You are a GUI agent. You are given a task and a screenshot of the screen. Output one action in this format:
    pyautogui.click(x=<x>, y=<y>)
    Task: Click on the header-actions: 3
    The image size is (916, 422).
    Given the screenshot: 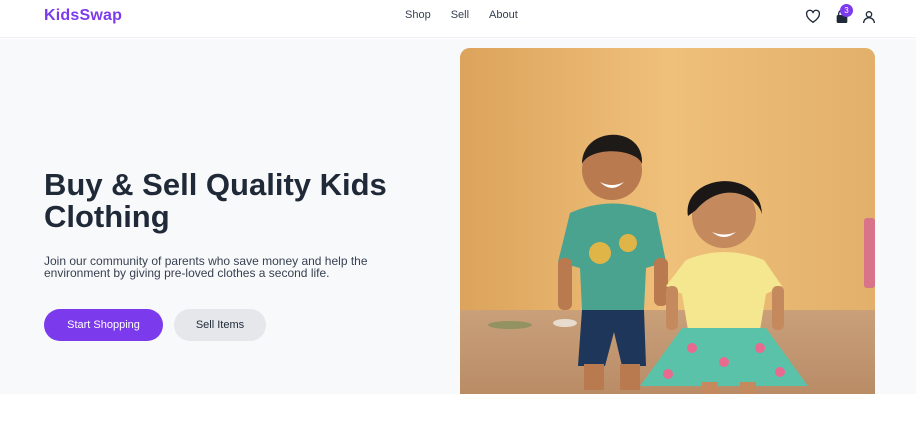 What is the action you would take?
    pyautogui.click(x=841, y=15)
    